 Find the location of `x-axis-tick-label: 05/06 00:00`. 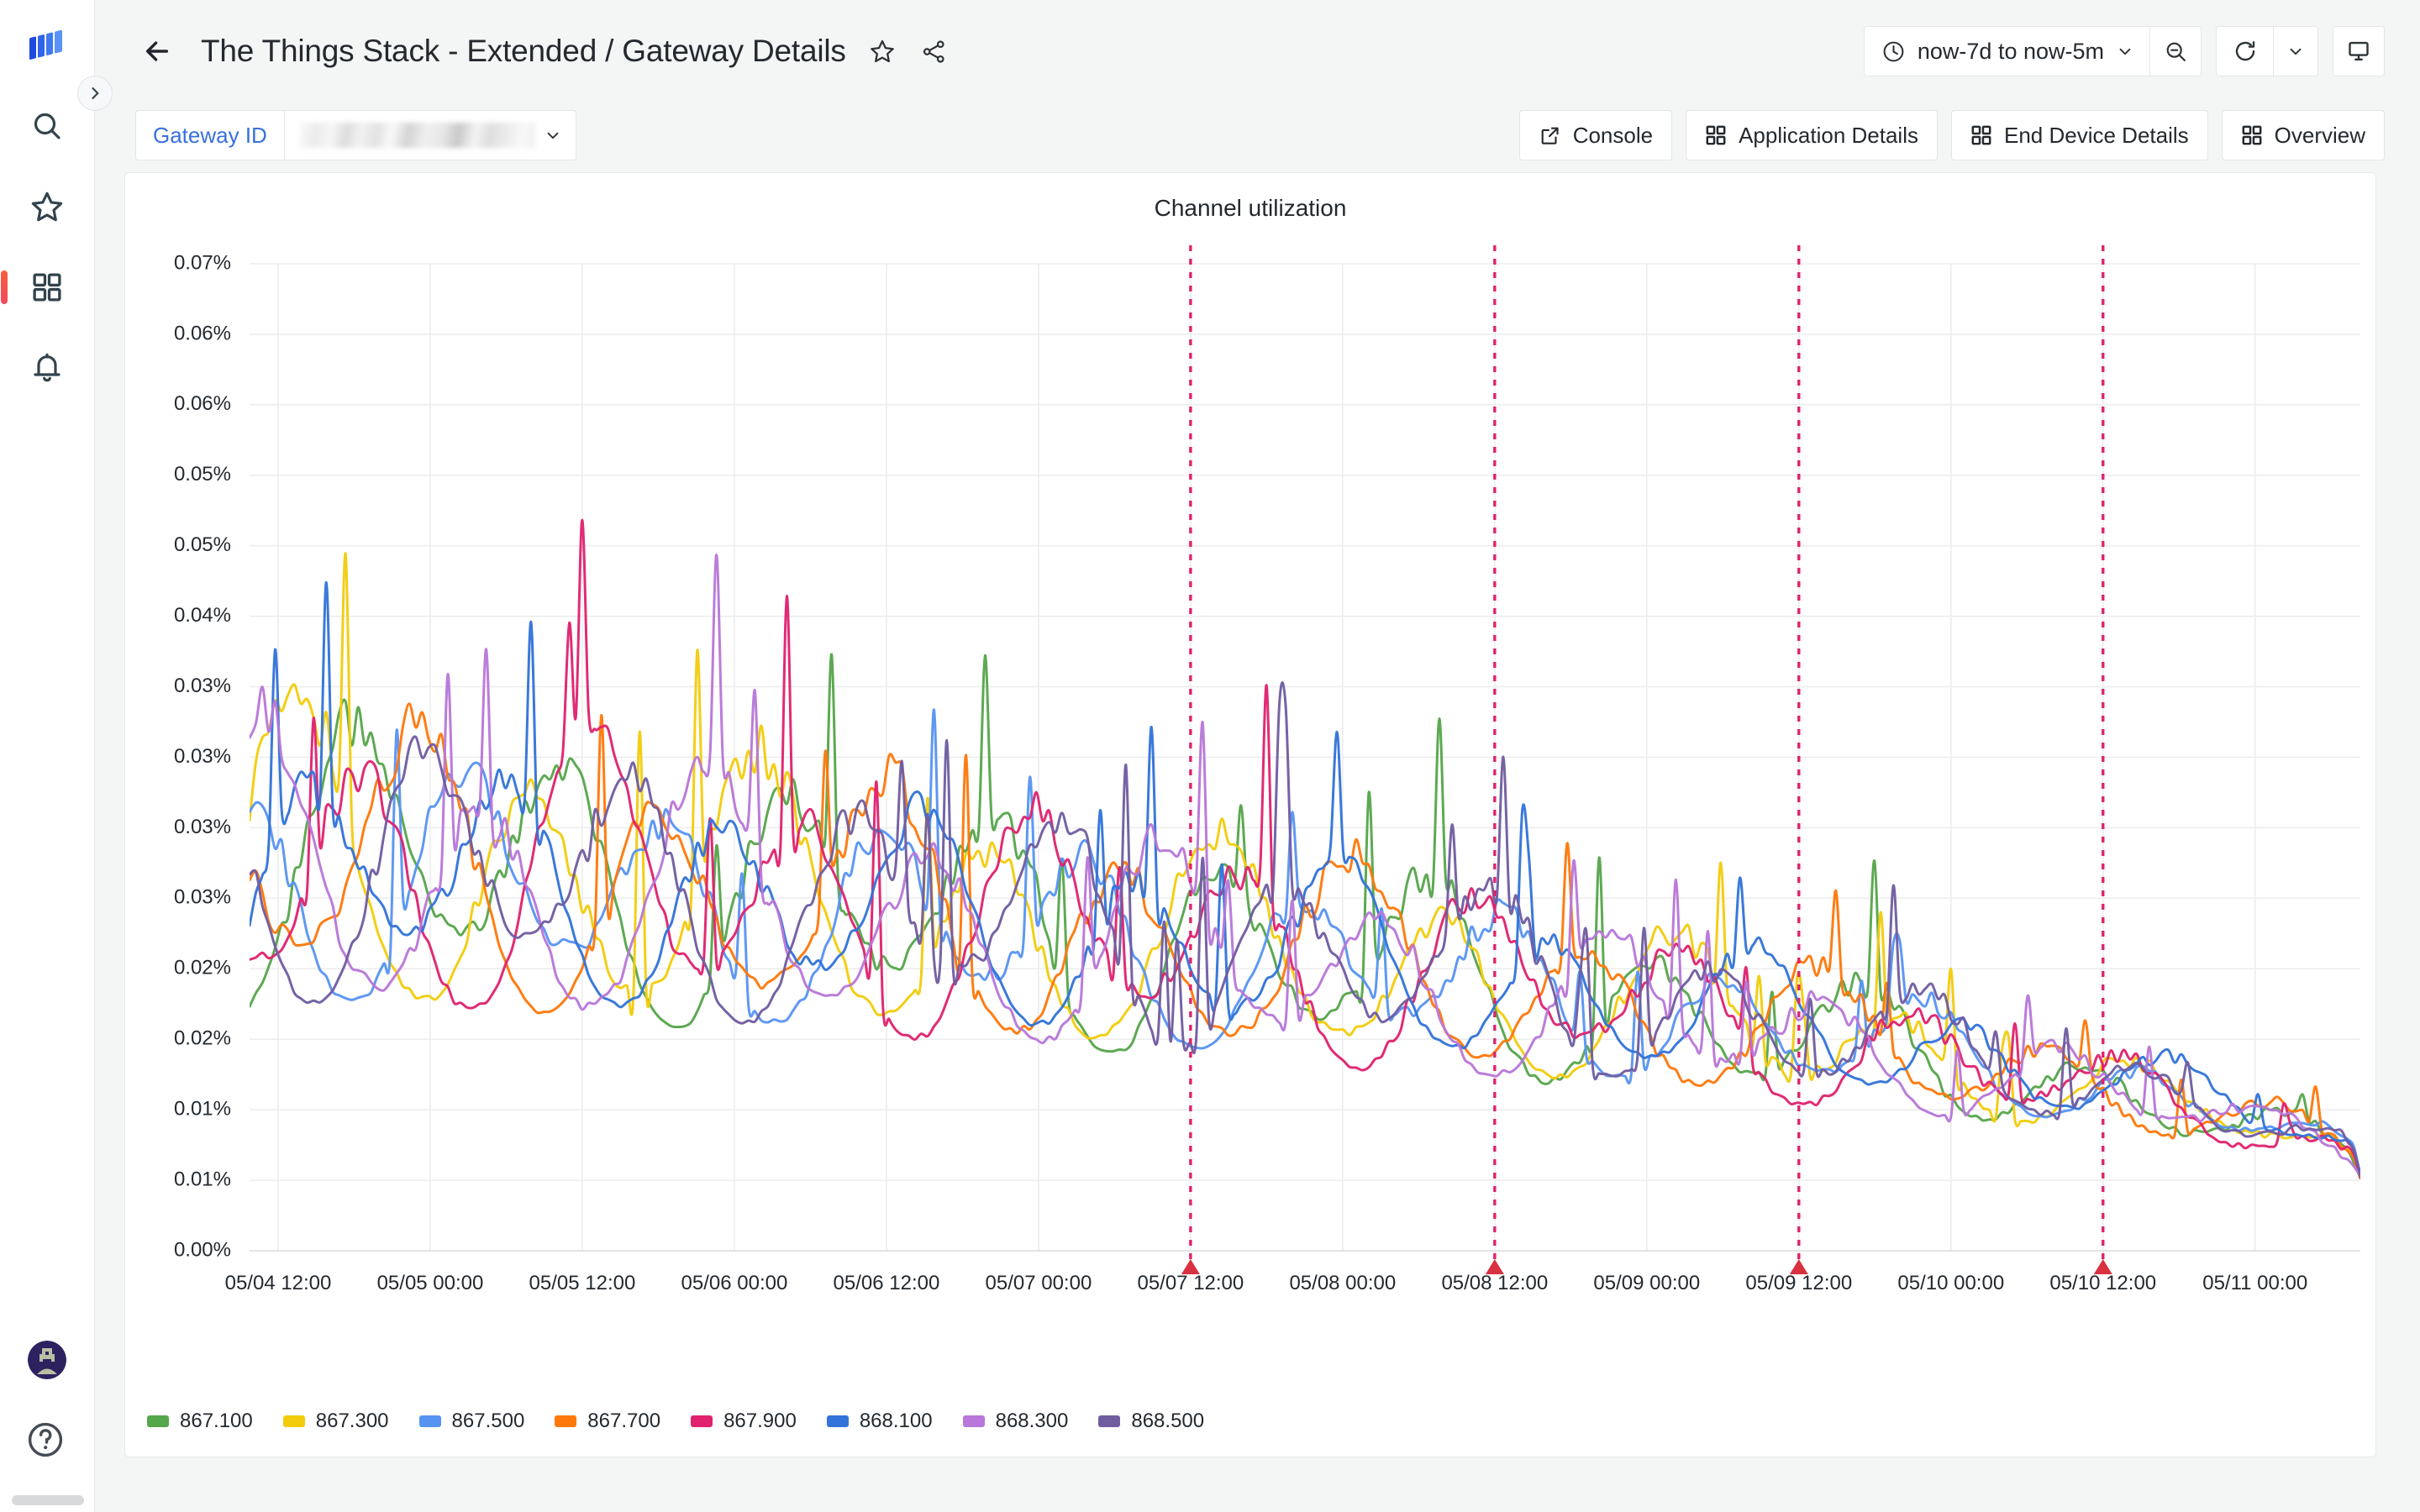

x-axis-tick-label: 05/06 00:00 is located at coordinates (734, 1283).